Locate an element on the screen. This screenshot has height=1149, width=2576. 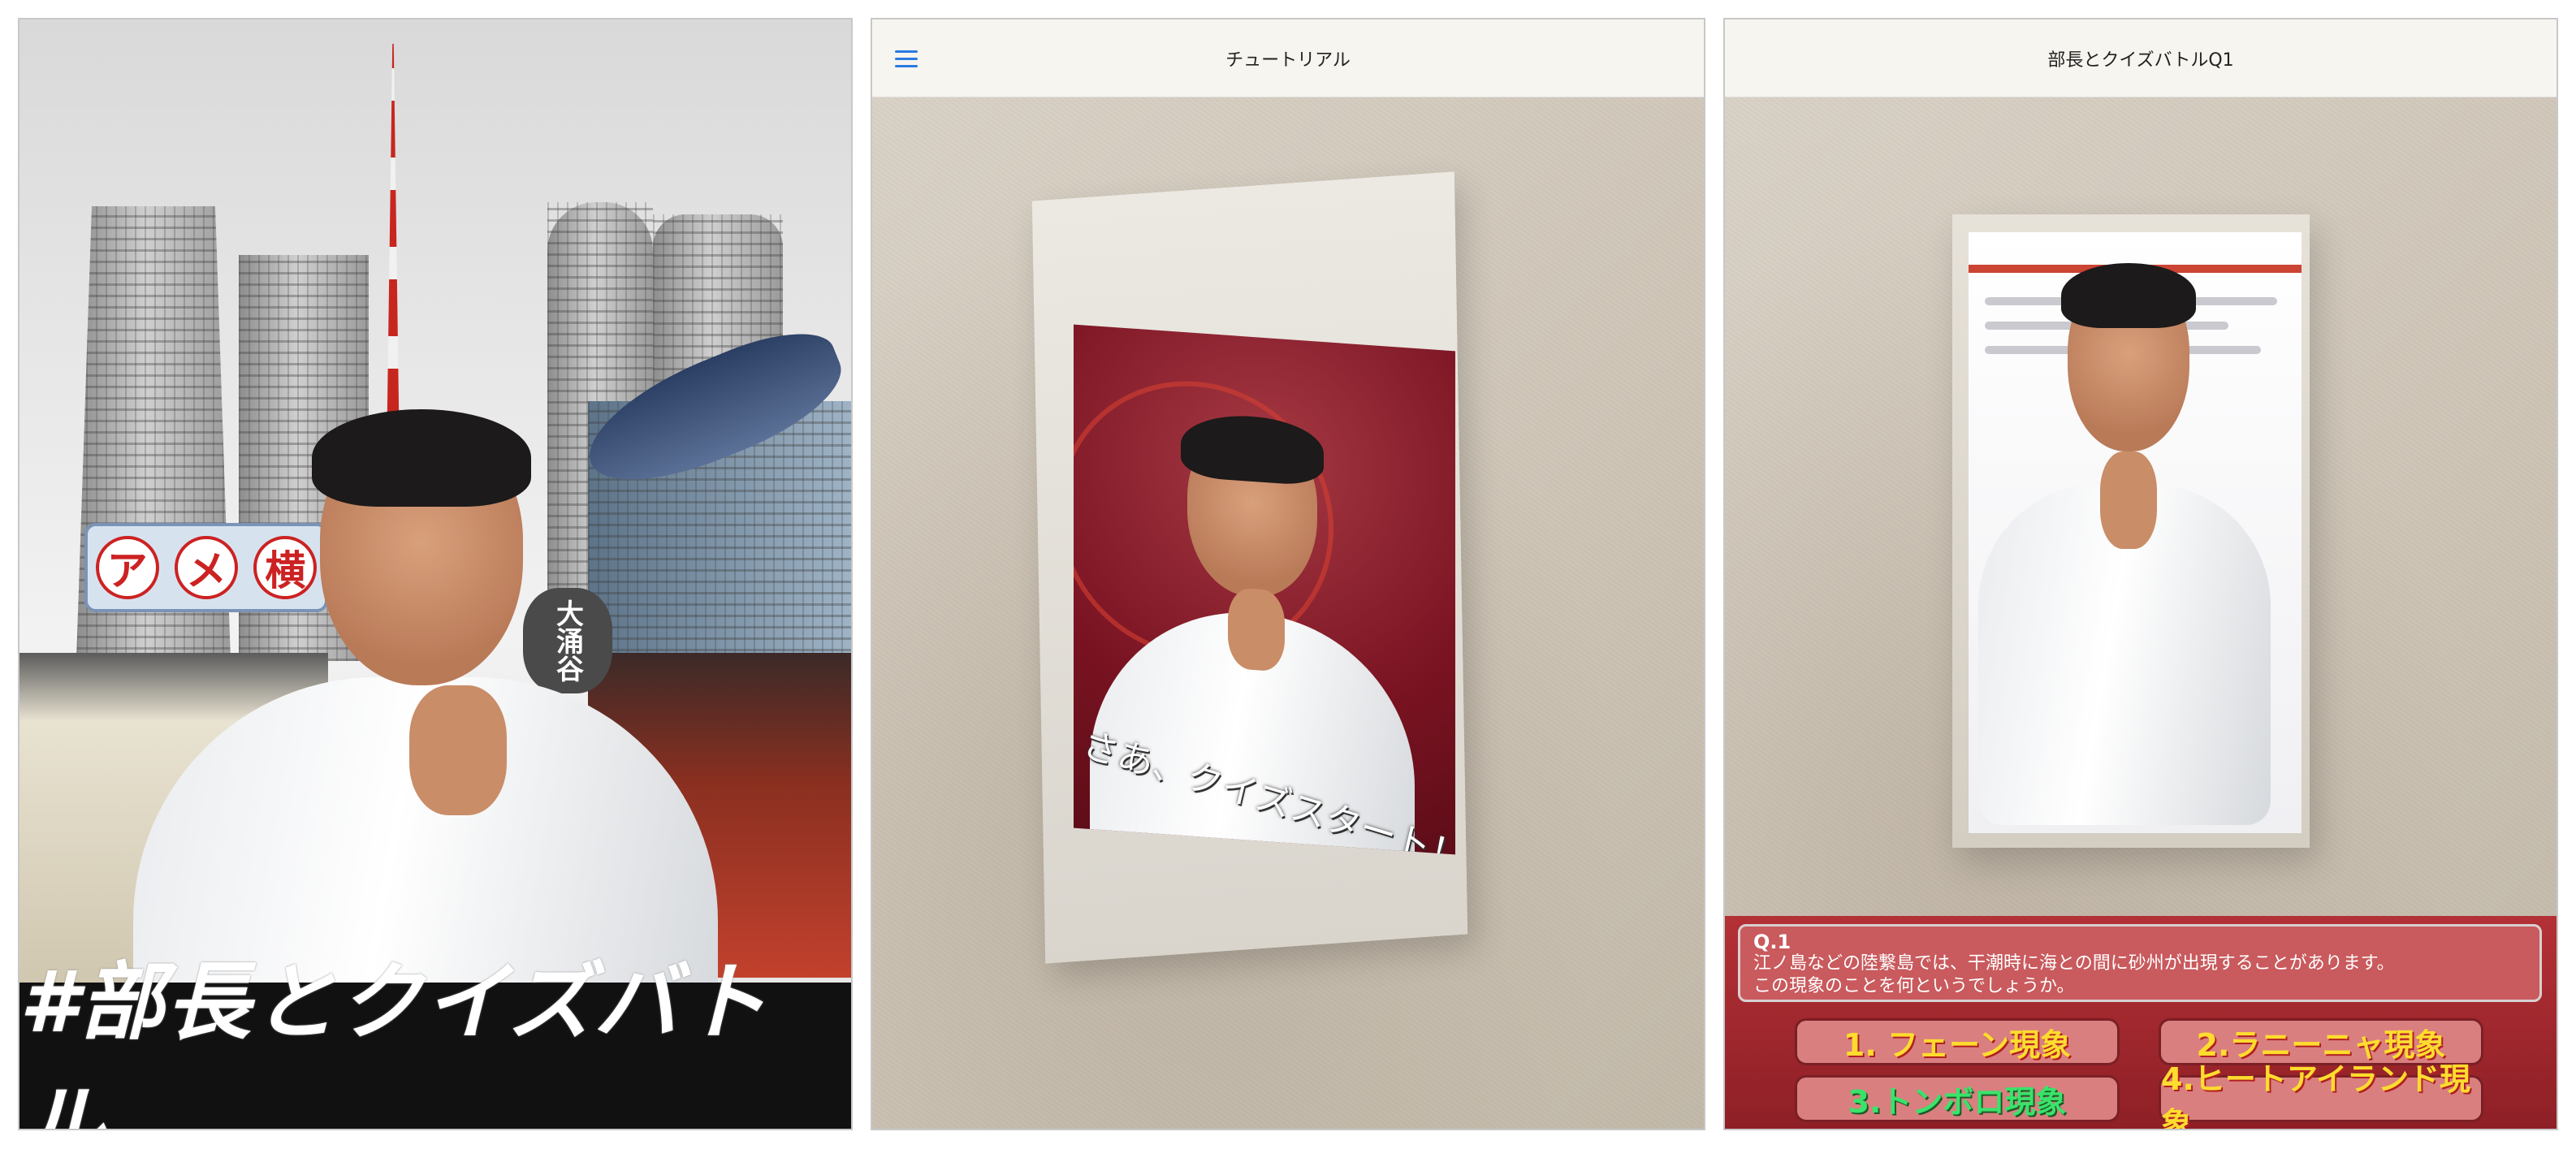
answer-button-4: 4.ヒートアイランド現象 is located at coordinates (2321, 1095).